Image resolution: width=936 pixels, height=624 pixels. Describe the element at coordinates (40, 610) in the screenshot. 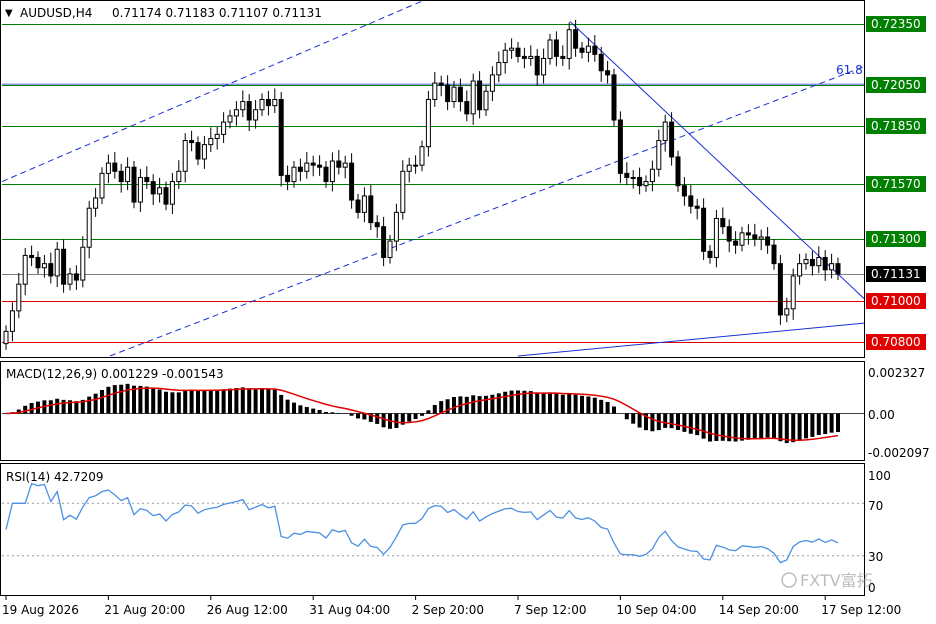

I see `x-axis-label: 19 Aug 2026` at that location.